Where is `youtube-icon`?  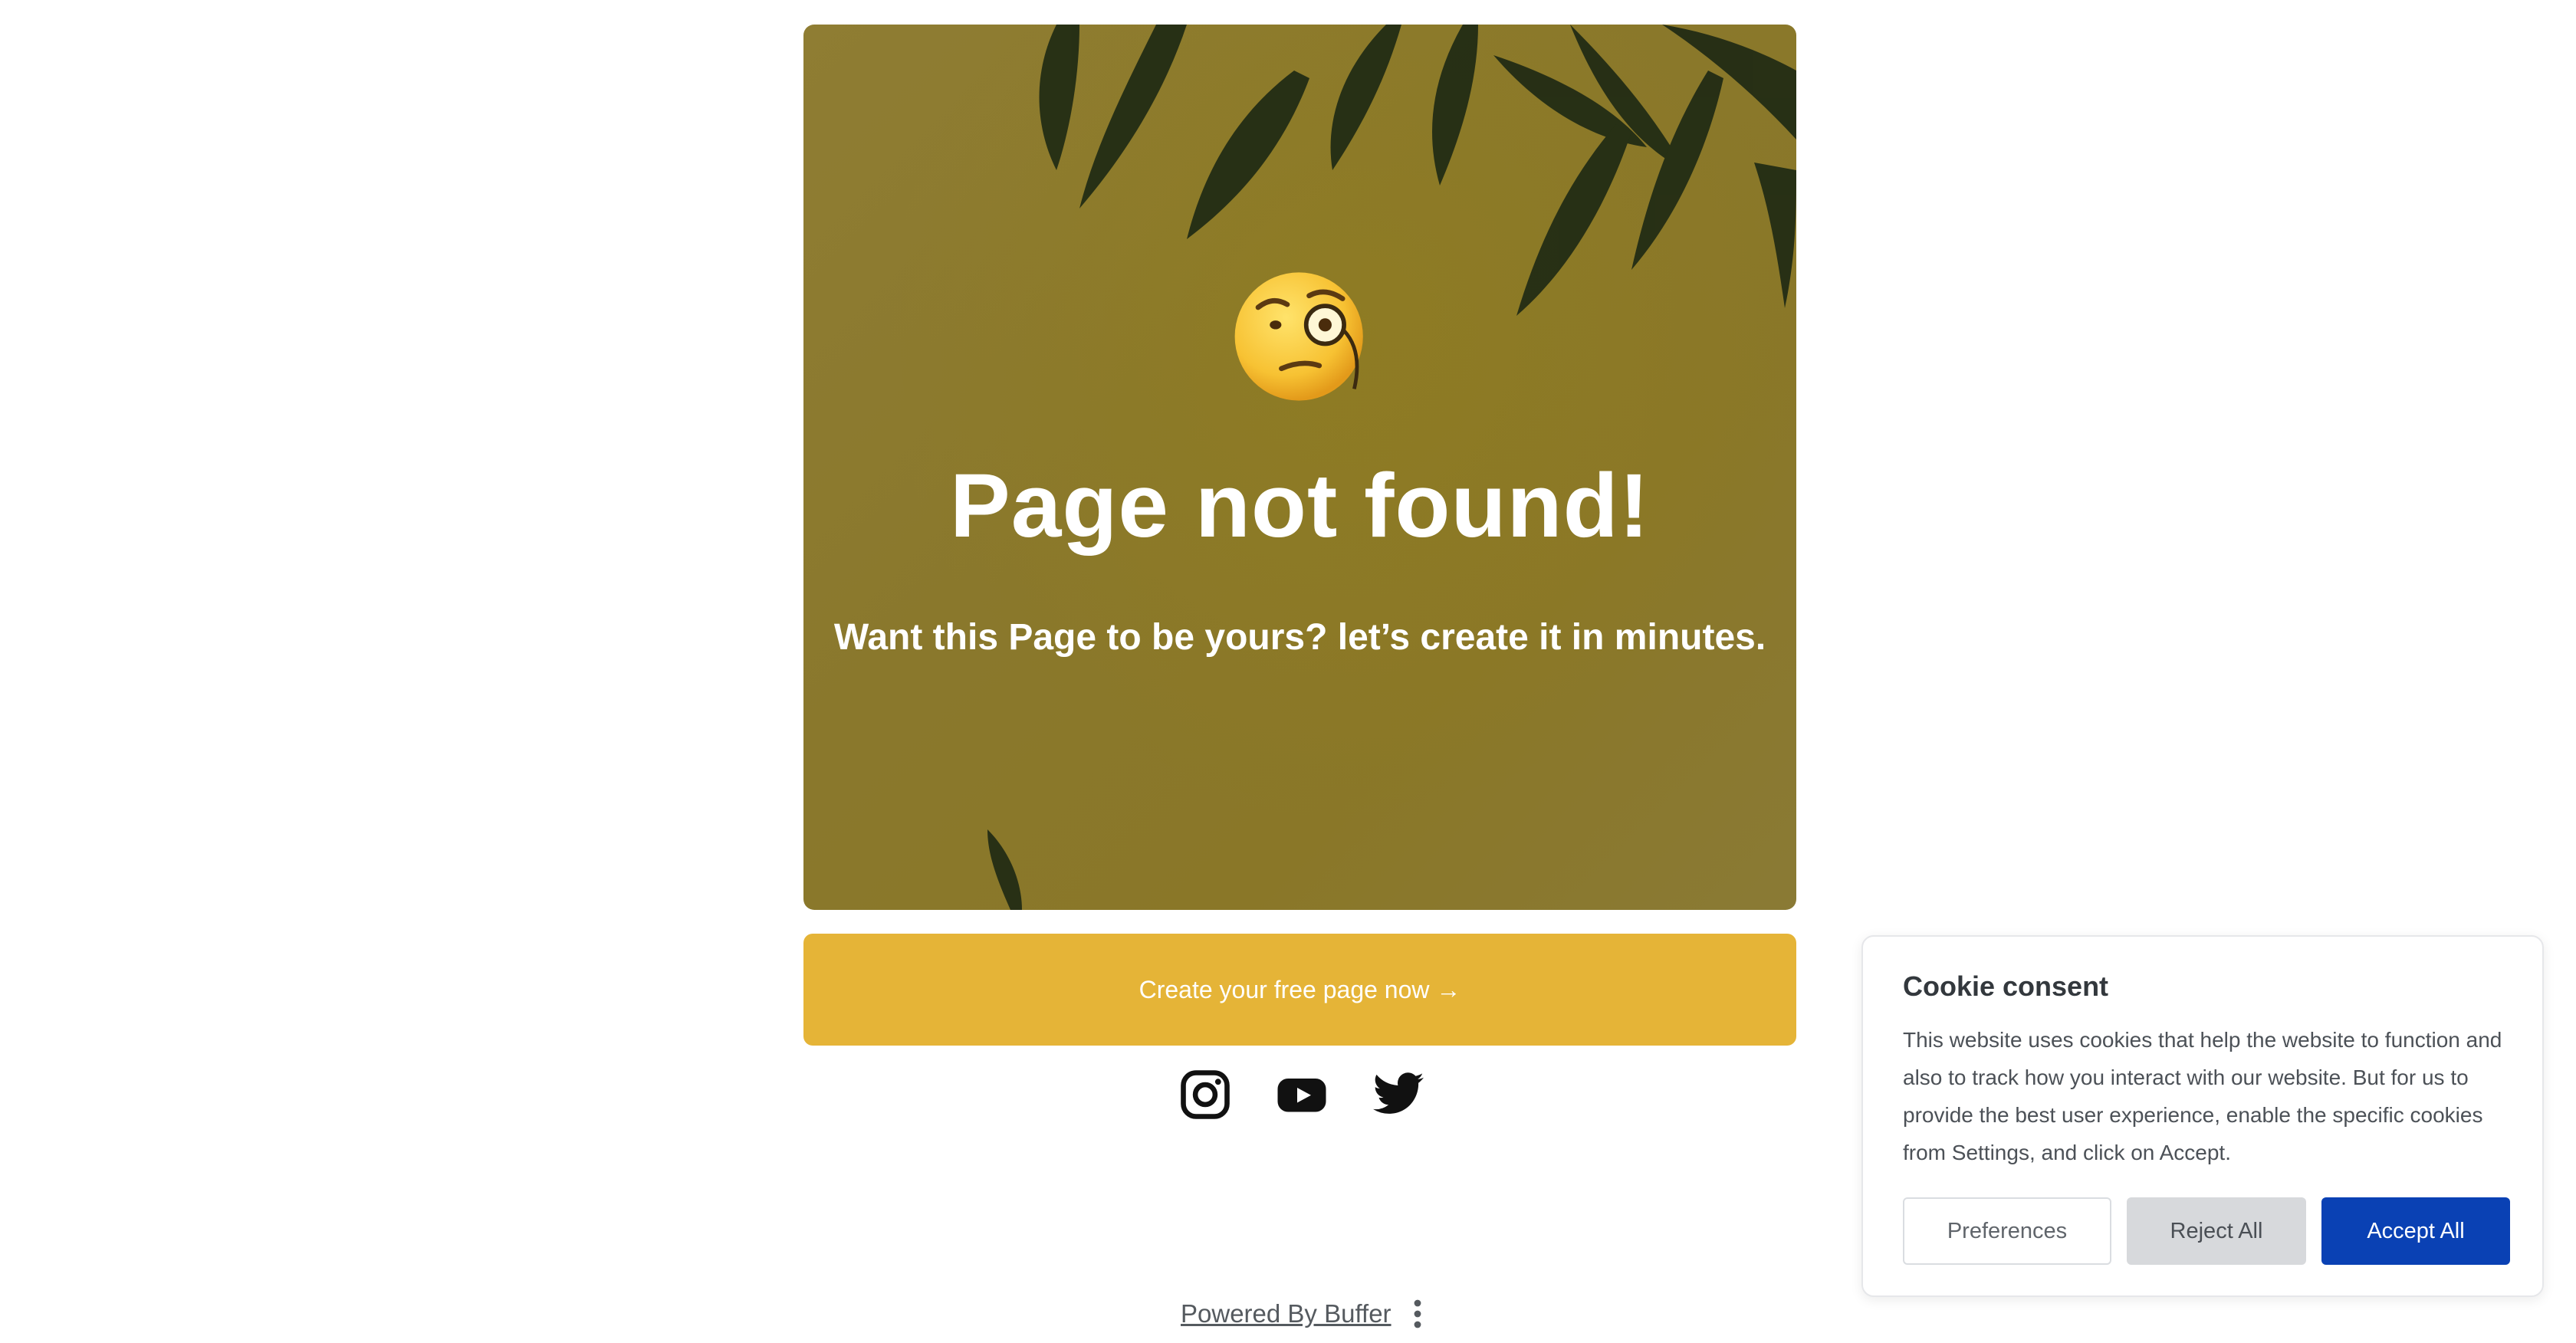
youtube-icon is located at coordinates (1302, 1095).